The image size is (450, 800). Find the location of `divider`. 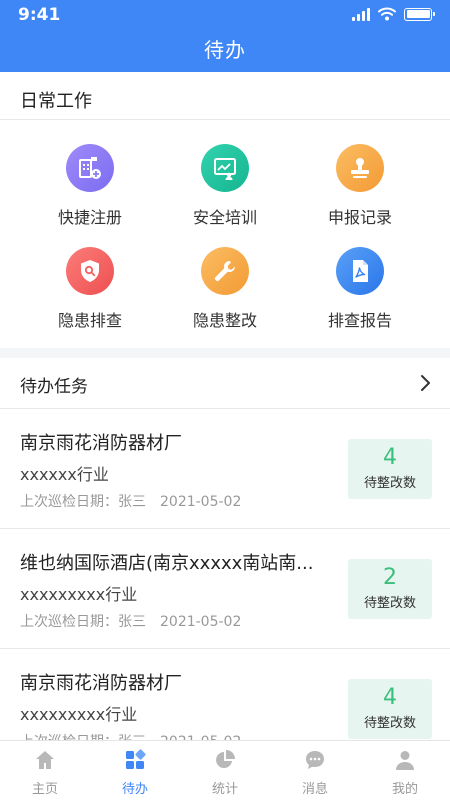

divider is located at coordinates (225, 119).